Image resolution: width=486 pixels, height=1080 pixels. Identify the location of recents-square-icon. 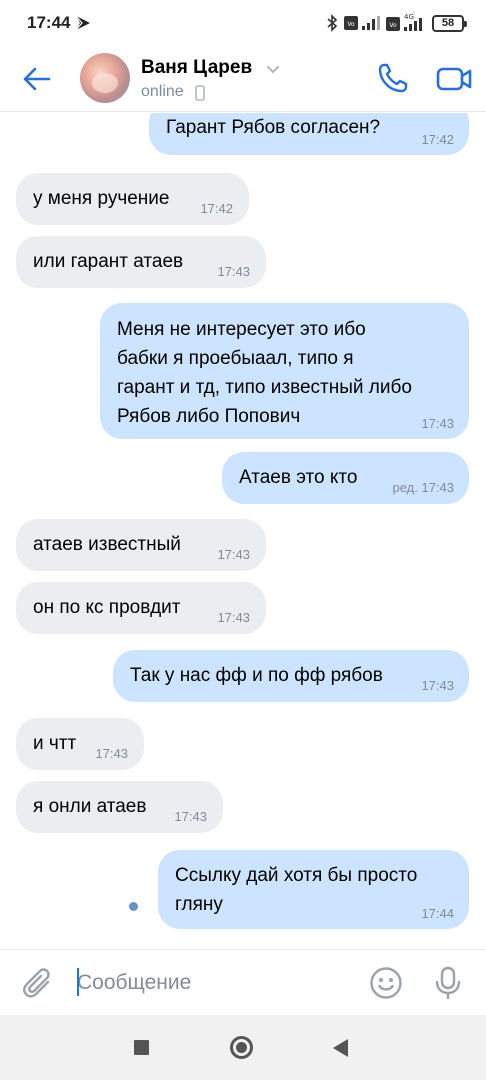
(141, 1047).